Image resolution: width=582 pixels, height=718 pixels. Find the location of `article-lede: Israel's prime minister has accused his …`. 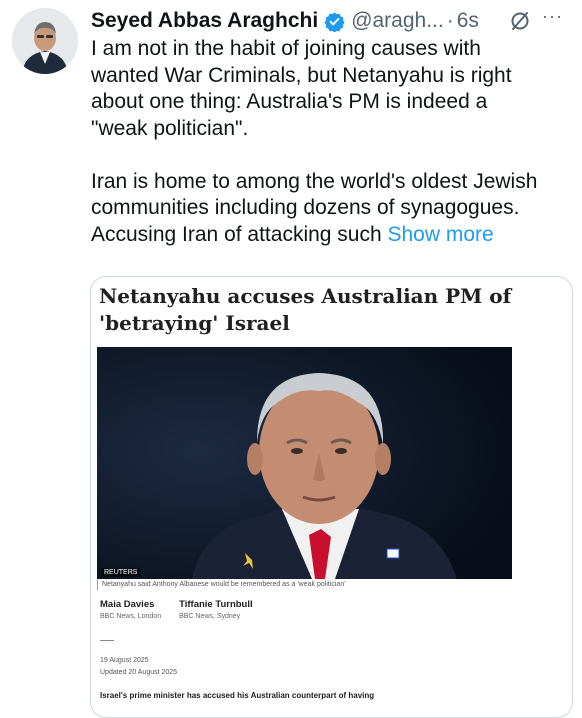

article-lede: Israel's prime minister has accused his … is located at coordinates (237, 695).